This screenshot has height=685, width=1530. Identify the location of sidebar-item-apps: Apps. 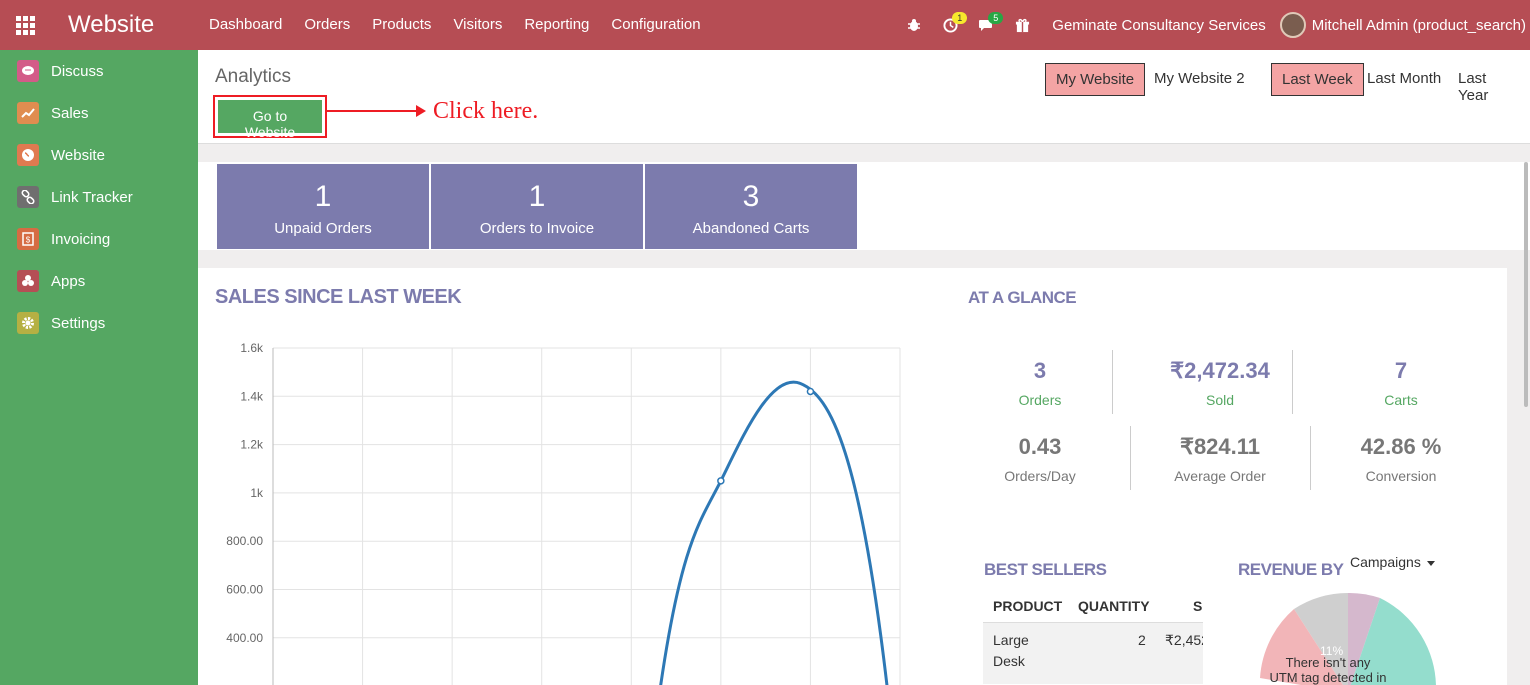
(99, 281).